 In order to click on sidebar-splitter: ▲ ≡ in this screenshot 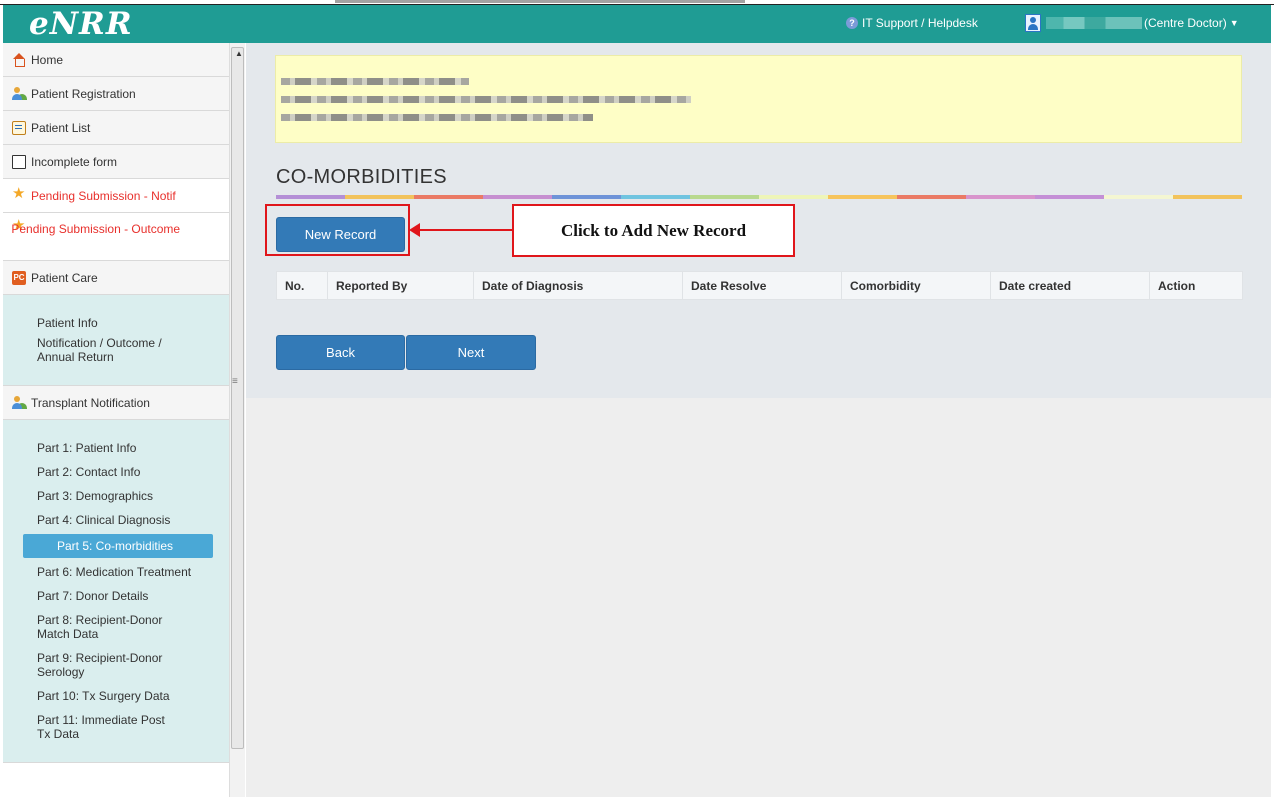, I will do `click(237, 420)`.